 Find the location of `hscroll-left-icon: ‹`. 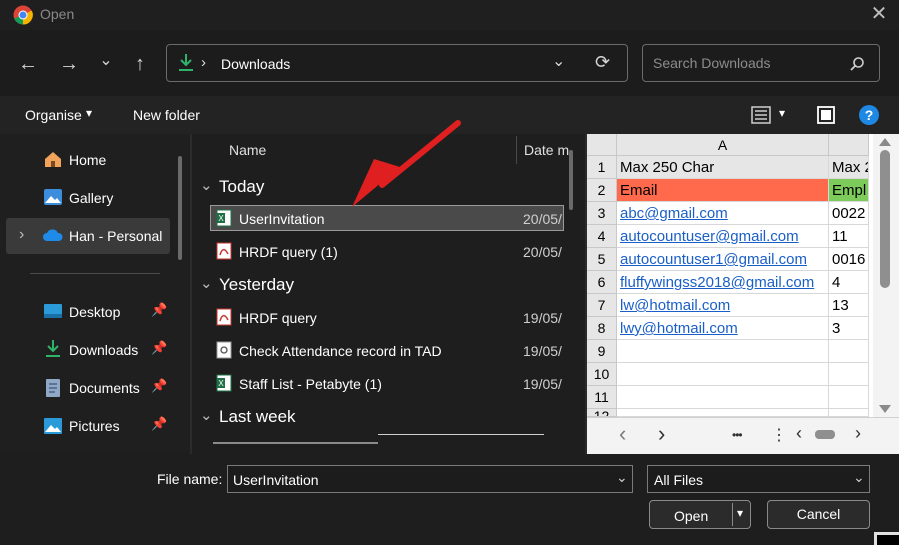

hscroll-left-icon: ‹ is located at coordinates (799, 433).